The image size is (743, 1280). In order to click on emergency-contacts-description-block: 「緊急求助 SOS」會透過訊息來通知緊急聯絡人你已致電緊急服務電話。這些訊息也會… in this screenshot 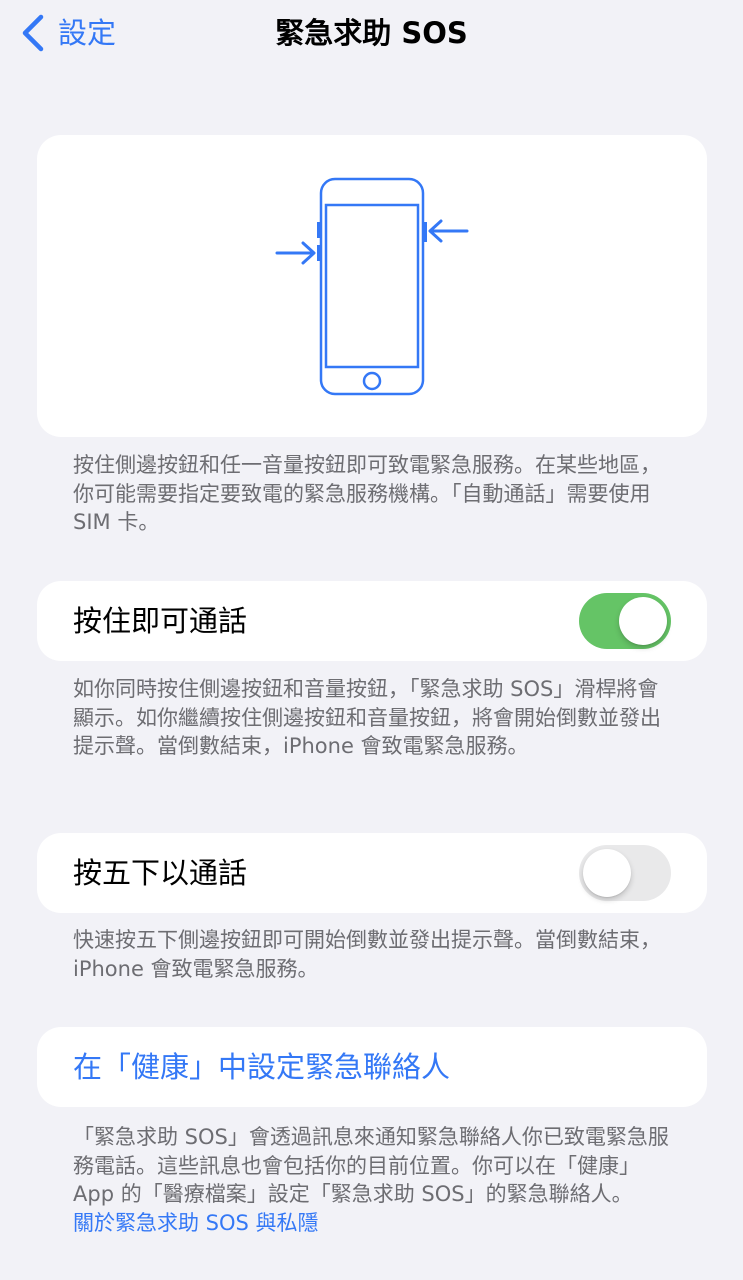, I will do `click(373, 1180)`.